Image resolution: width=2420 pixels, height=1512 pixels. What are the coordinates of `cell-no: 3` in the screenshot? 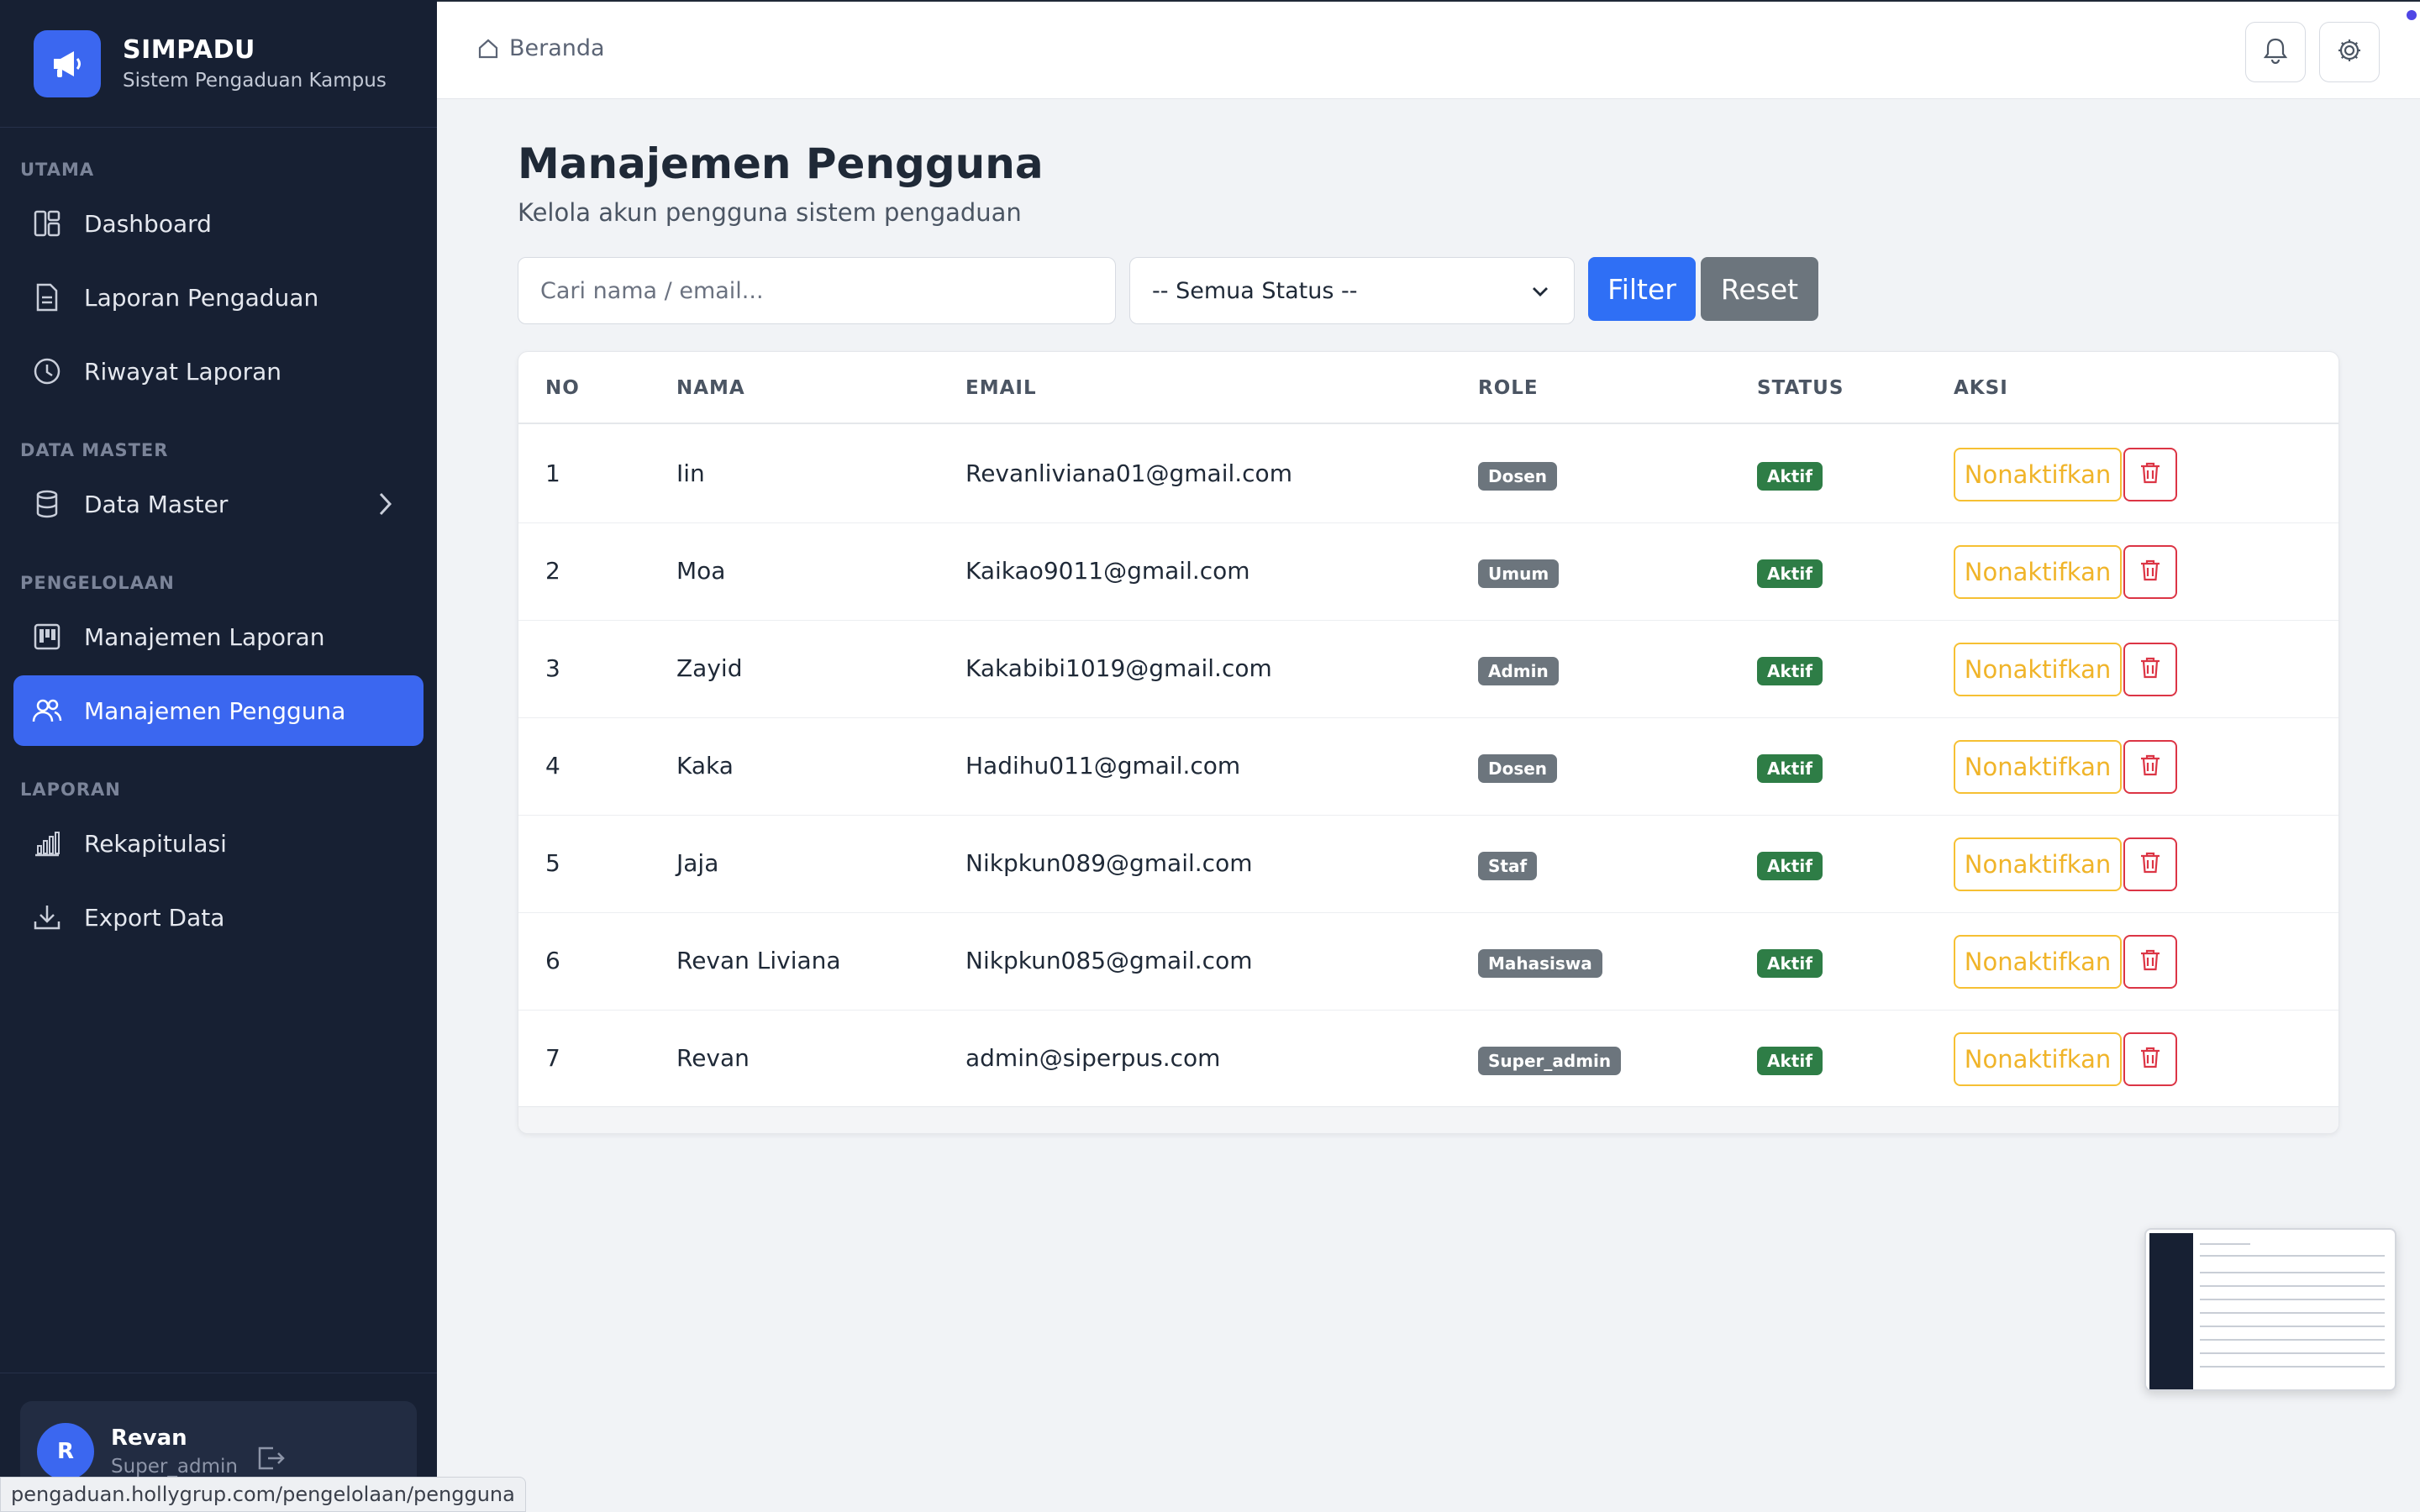 It's located at (552, 668).